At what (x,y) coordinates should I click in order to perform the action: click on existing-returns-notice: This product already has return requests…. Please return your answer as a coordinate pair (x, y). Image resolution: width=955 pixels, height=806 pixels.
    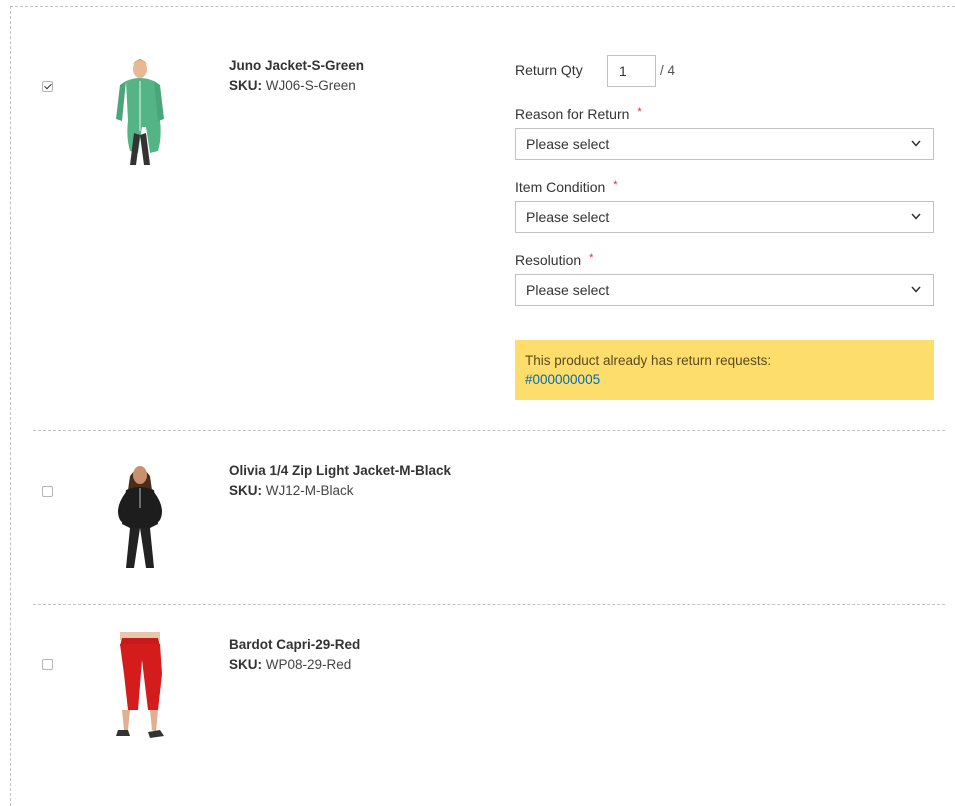
    Looking at the image, I should click on (724, 370).